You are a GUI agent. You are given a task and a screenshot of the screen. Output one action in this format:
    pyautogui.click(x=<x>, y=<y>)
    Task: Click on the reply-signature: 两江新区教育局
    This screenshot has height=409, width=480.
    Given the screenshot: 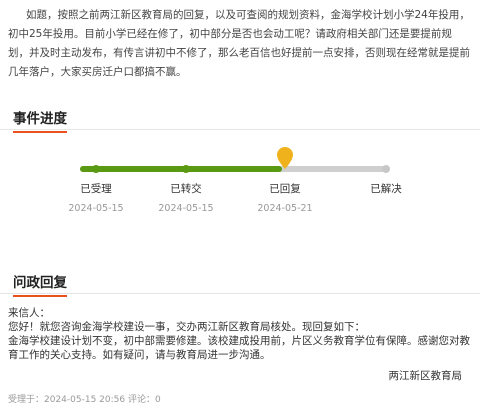 What is the action you would take?
    pyautogui.click(x=425, y=376)
    